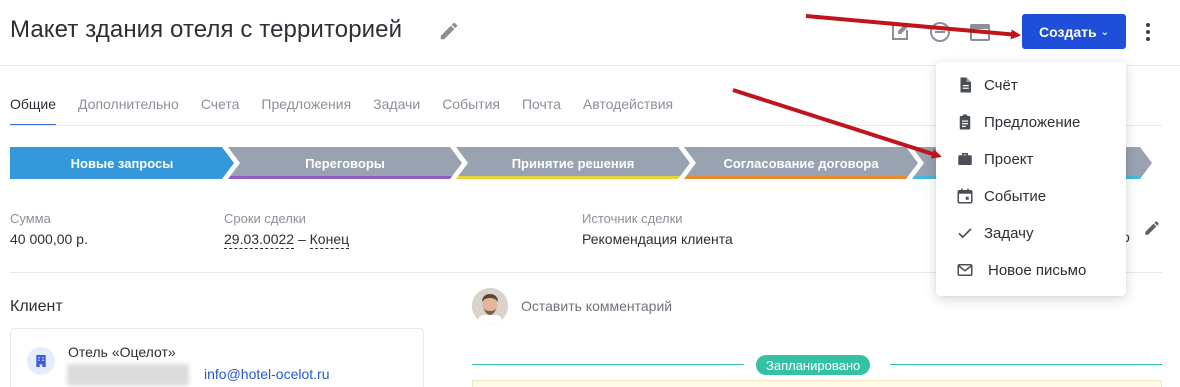  I want to click on stage-label: Переговоры, so click(345, 163).